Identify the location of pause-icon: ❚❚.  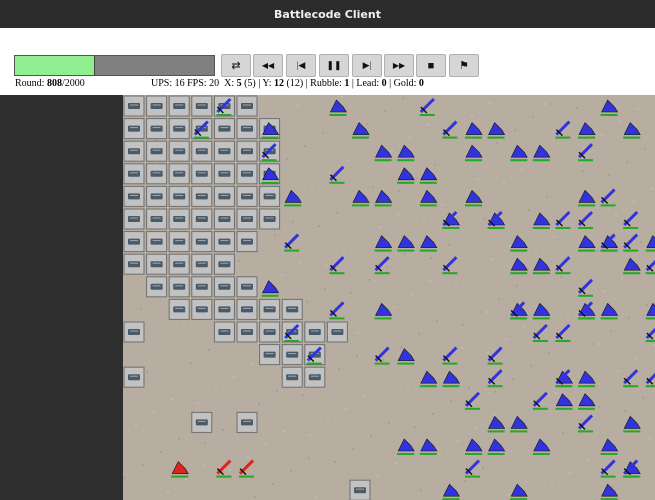
(334, 65).